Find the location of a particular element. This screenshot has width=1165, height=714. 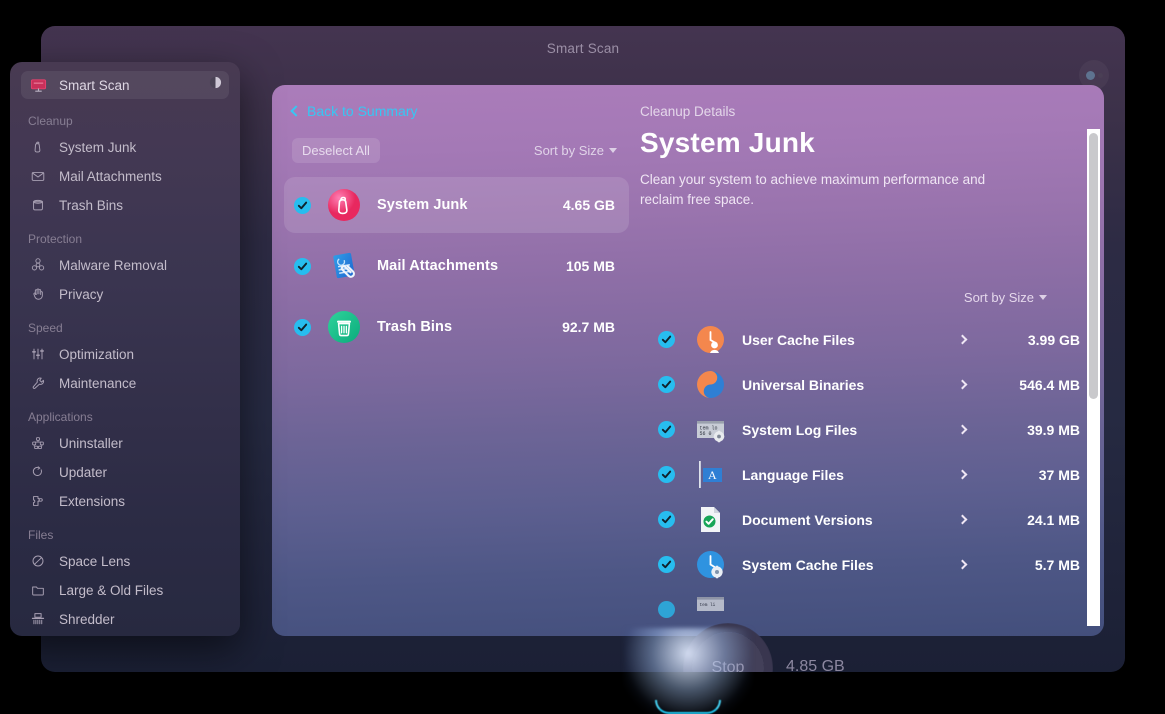

monitor-icon is located at coordinates (38, 85).